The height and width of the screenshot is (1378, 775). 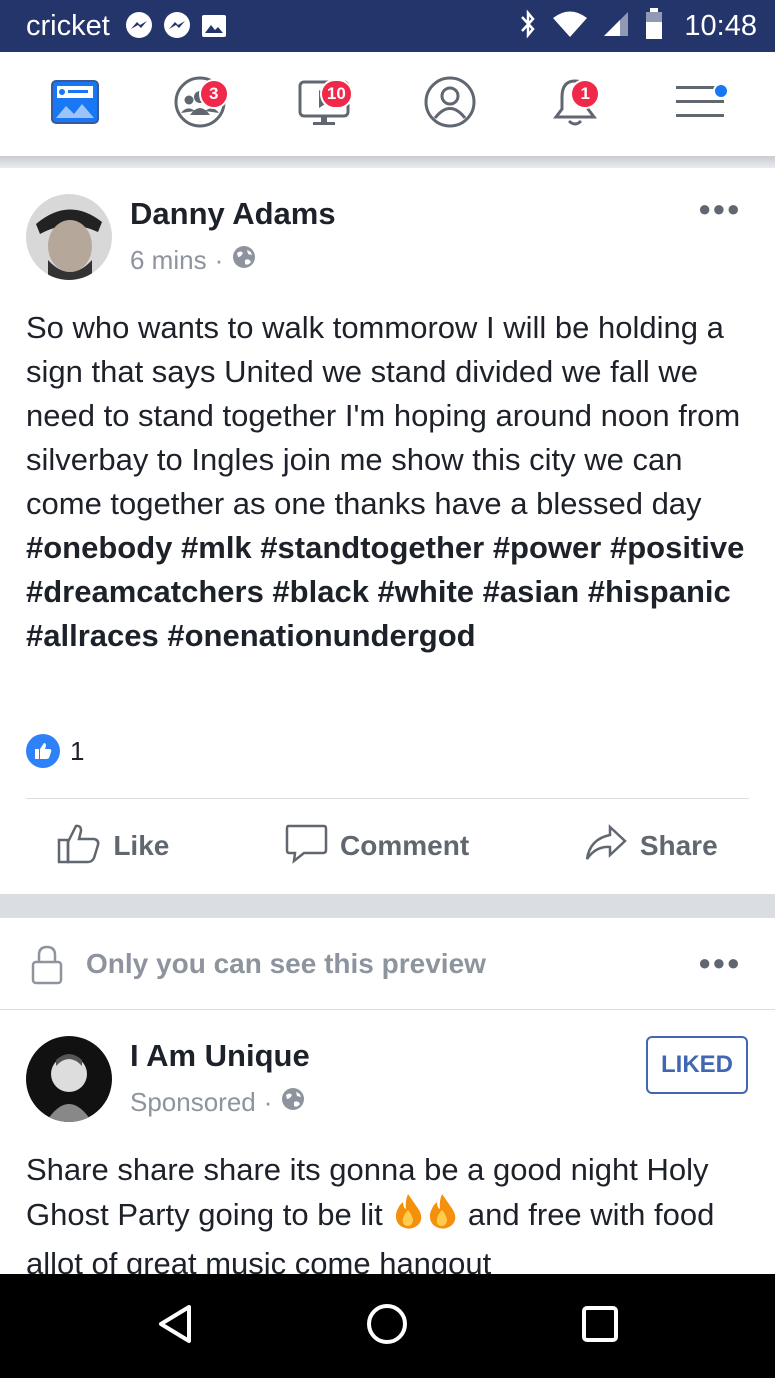 I want to click on notifications-badge: 1, so click(x=585, y=94).